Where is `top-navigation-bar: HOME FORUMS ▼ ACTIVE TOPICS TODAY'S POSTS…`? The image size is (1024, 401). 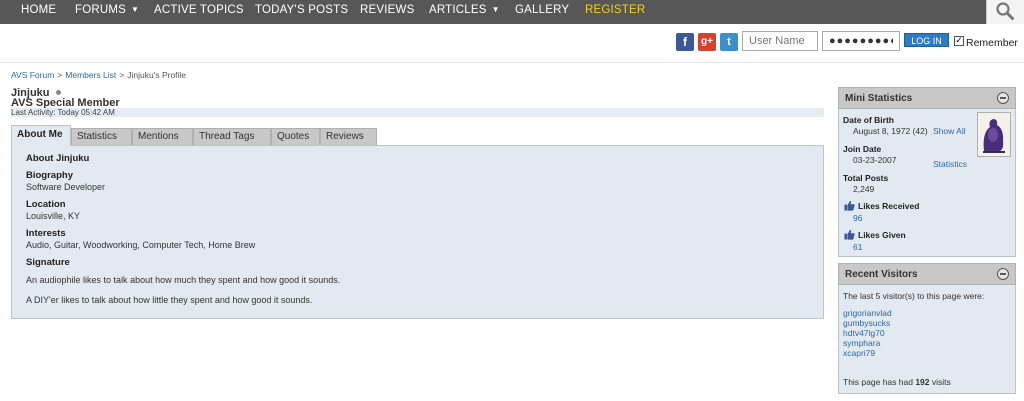 top-navigation-bar: HOME FORUMS ▼ ACTIVE TOPICS TODAY'S POSTS… is located at coordinates (512, 12).